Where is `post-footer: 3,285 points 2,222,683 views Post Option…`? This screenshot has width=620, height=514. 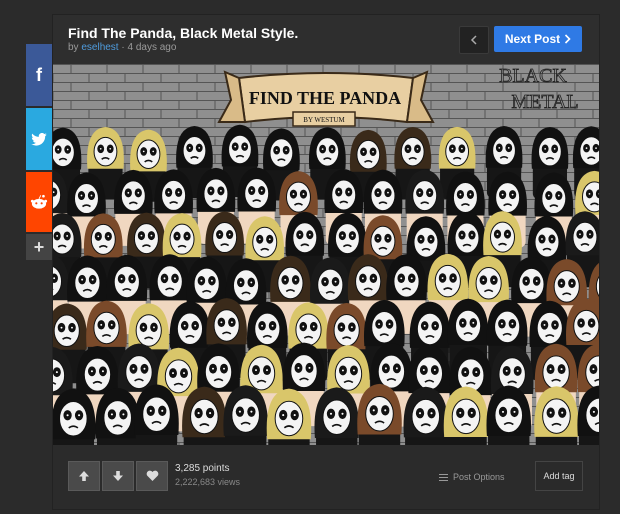
post-footer: 3,285 points 2,222,683 views Post Option… is located at coordinates (326, 477).